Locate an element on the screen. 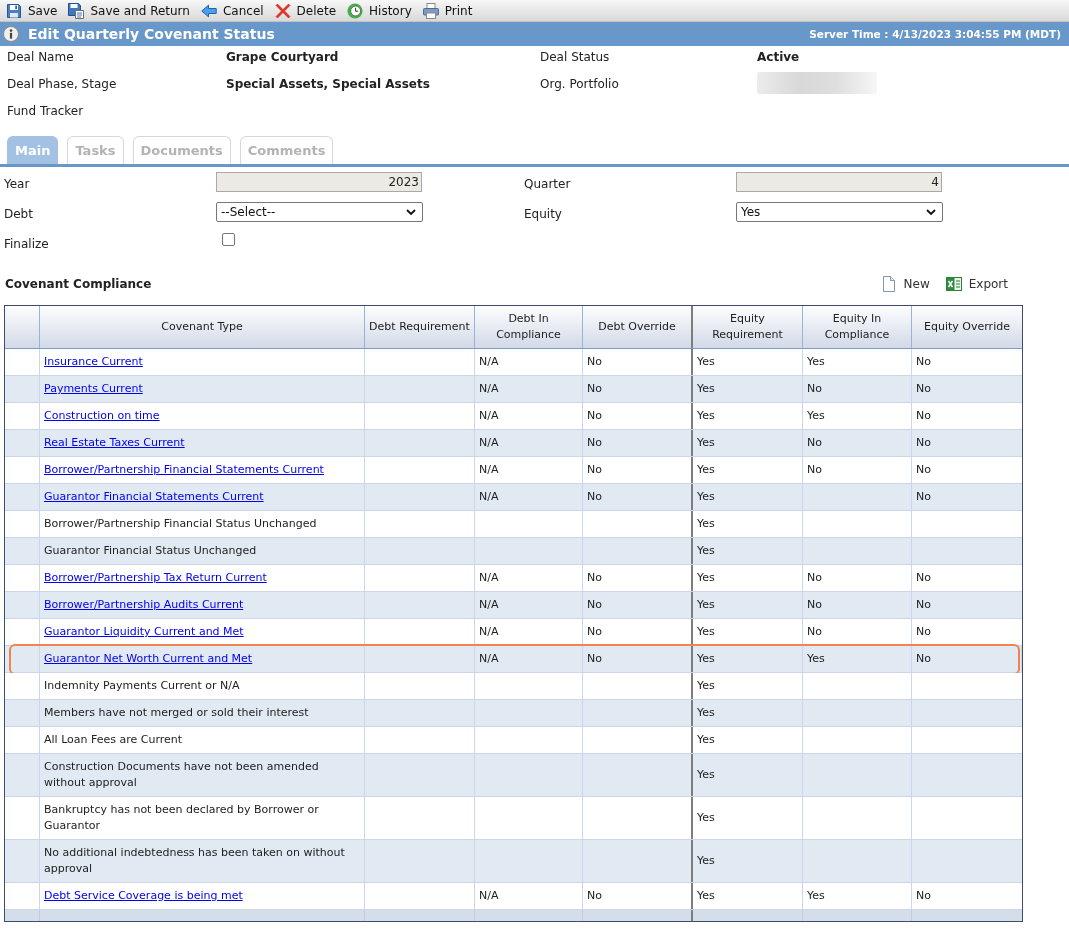  column-header: Equity In Compliance is located at coordinates (857, 327).